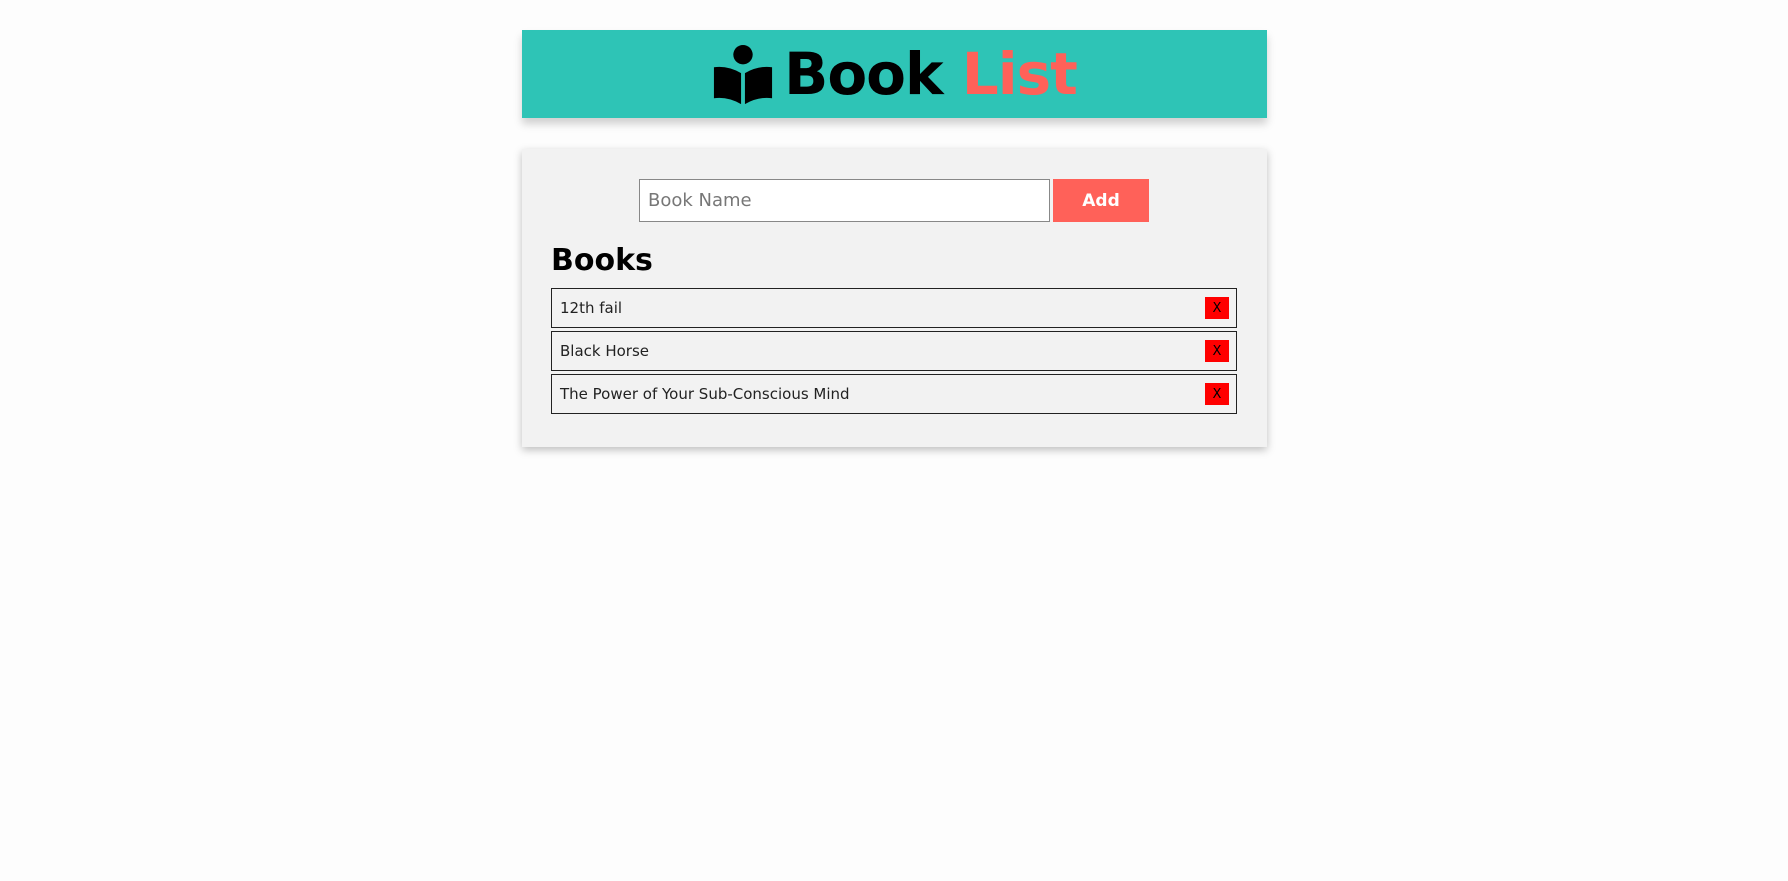  I want to click on list-item: Black Horse X, so click(894, 351).